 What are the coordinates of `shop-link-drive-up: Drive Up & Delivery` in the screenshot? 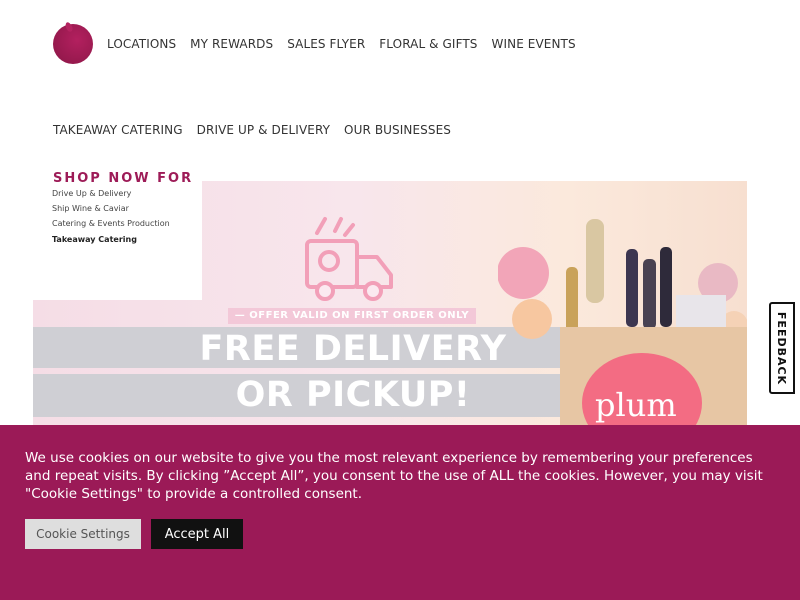 It's located at (91, 193).